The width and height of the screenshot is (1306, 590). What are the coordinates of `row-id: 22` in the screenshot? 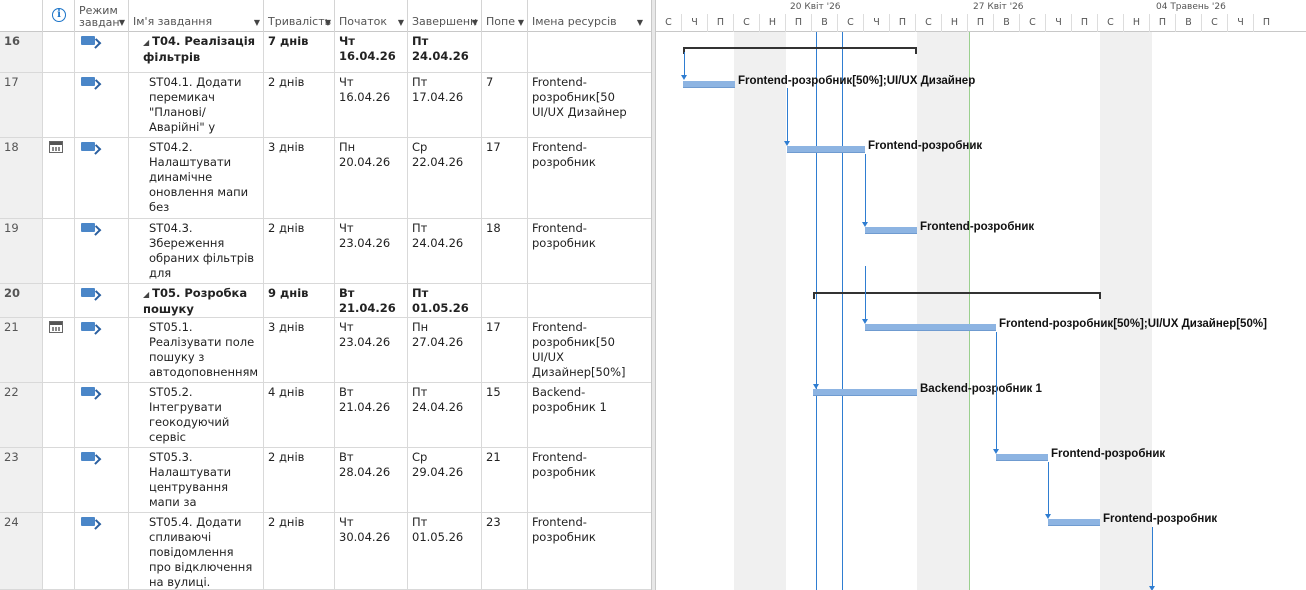 It's located at (21, 415).